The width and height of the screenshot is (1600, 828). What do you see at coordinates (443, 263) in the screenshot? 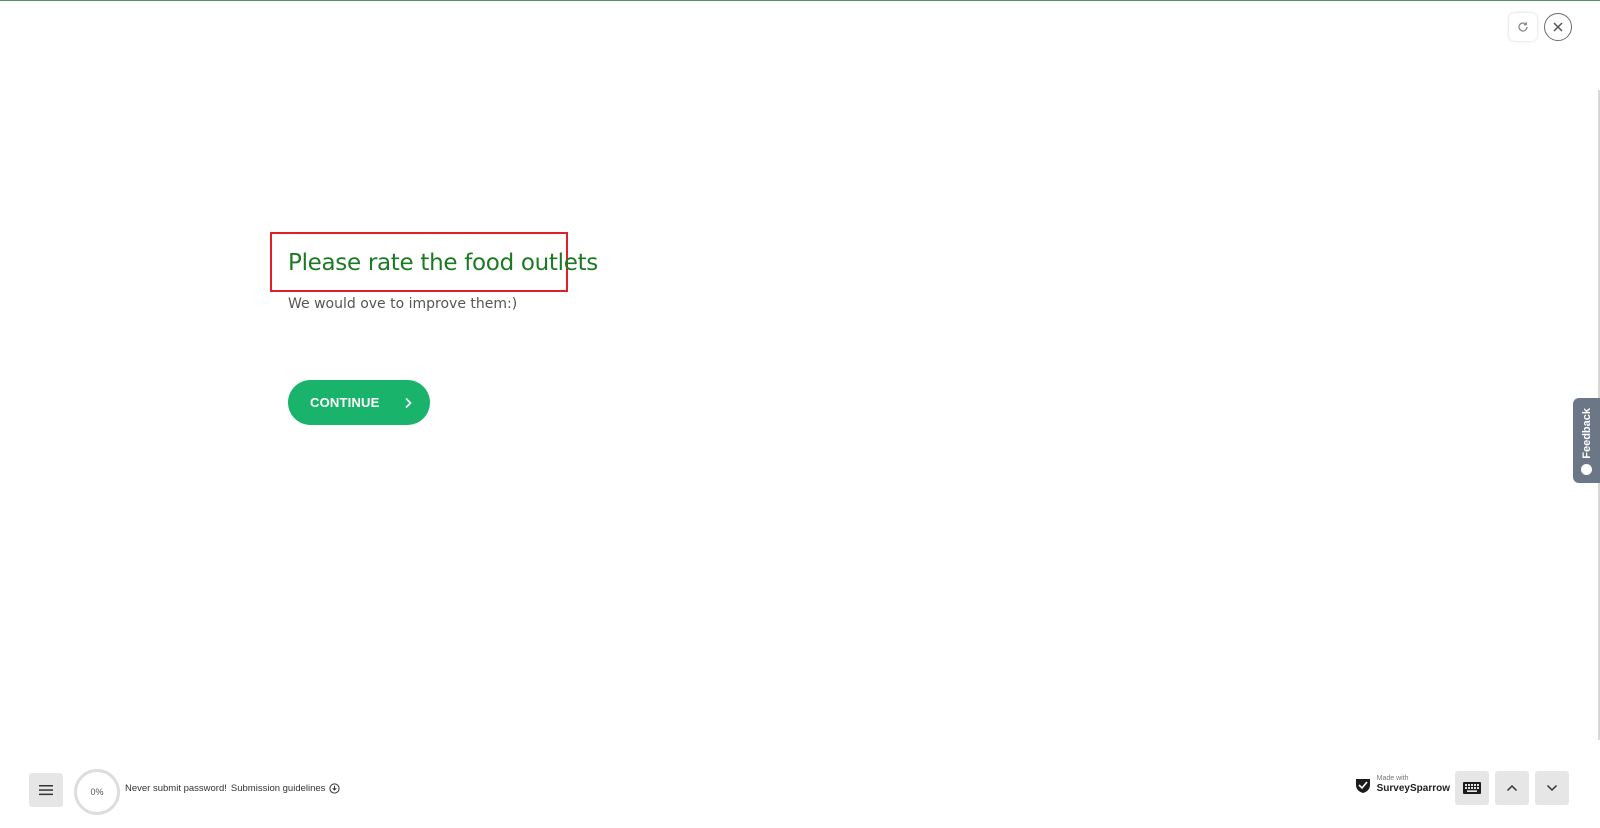
I see `question-title: Please rate the food outlets` at bounding box center [443, 263].